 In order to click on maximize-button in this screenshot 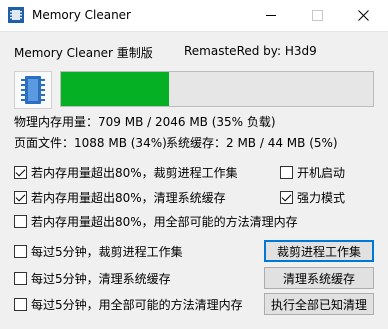, I will do `click(317, 15)`.